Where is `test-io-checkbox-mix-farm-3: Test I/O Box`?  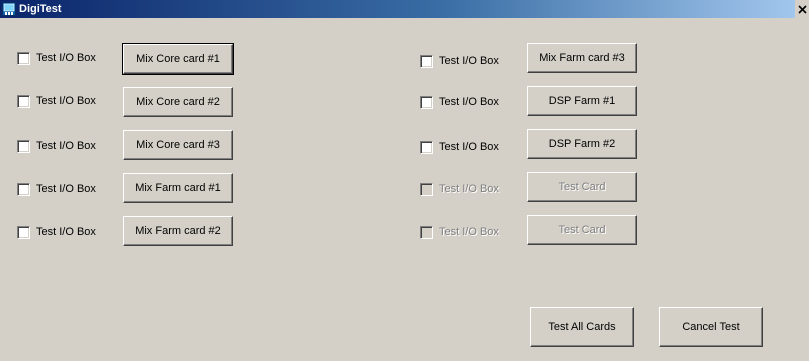 test-io-checkbox-mix-farm-3: Test I/O Box is located at coordinates (459, 61).